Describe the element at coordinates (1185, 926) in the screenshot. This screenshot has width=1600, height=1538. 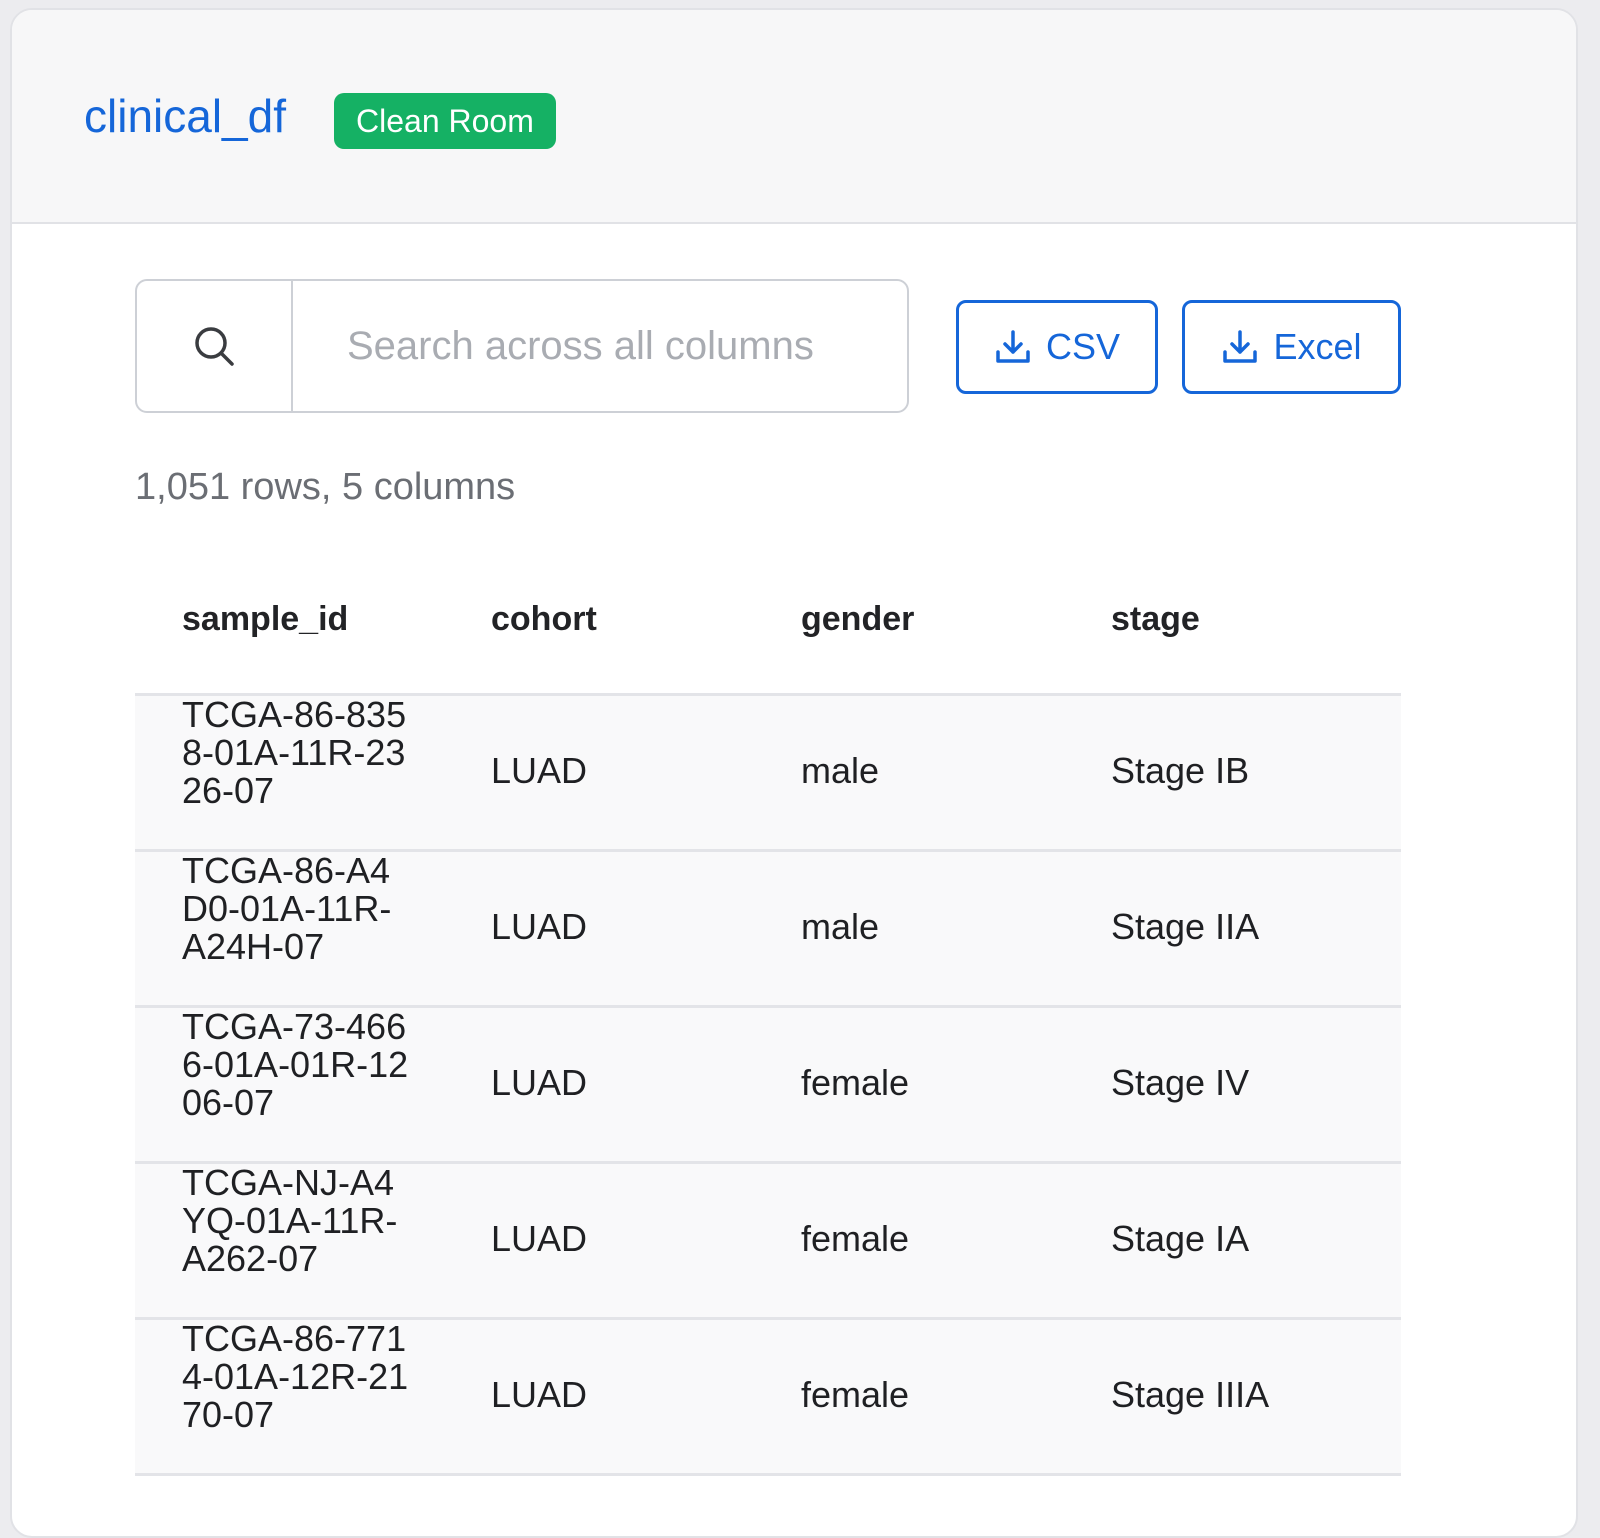
I see `cell-stage: Stage IIA` at that location.